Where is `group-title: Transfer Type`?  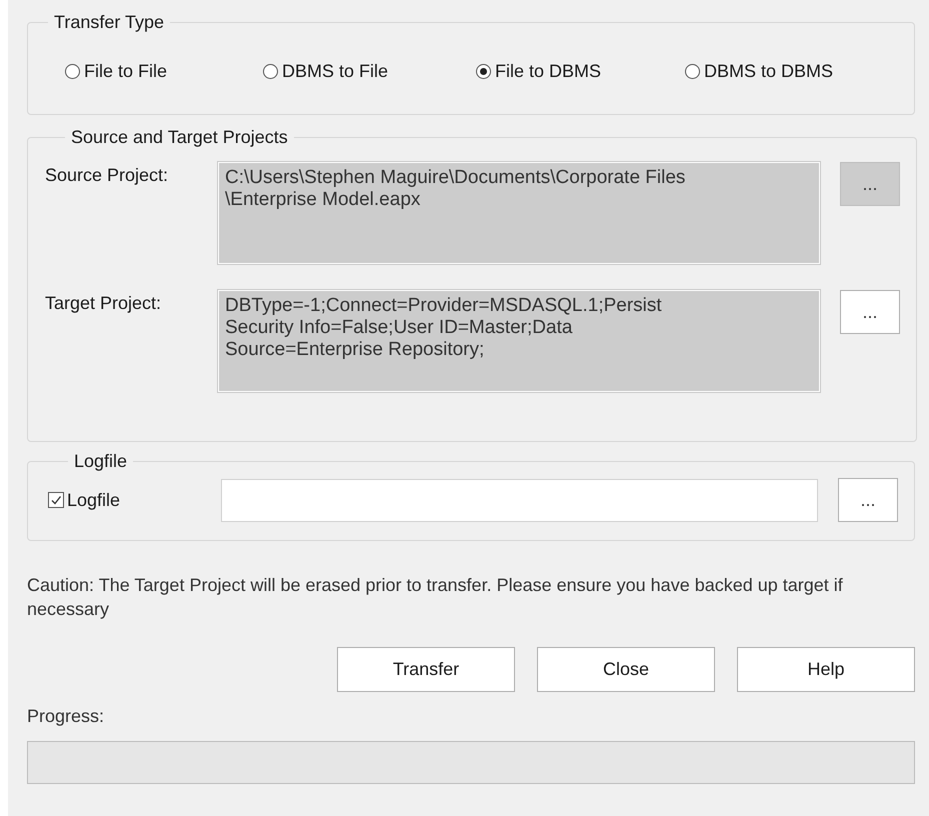 group-title: Transfer Type is located at coordinates (109, 22).